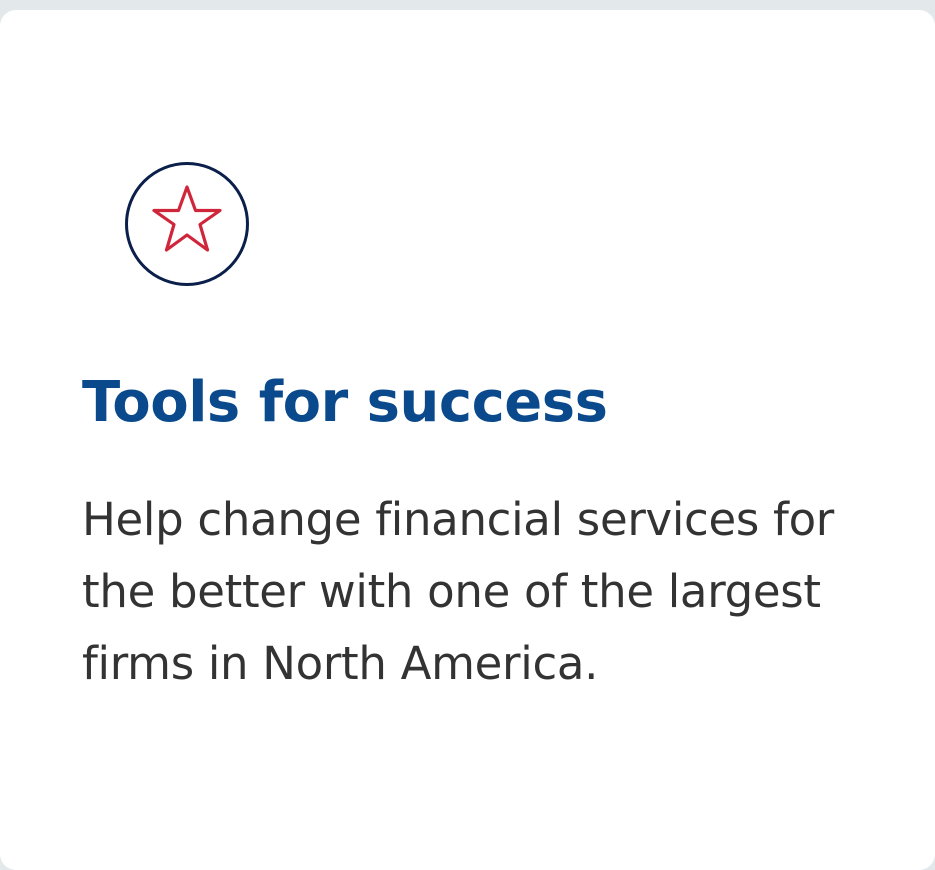 The image size is (935, 870). Describe the element at coordinates (187, 224) in the screenshot. I see `star-icon` at that location.